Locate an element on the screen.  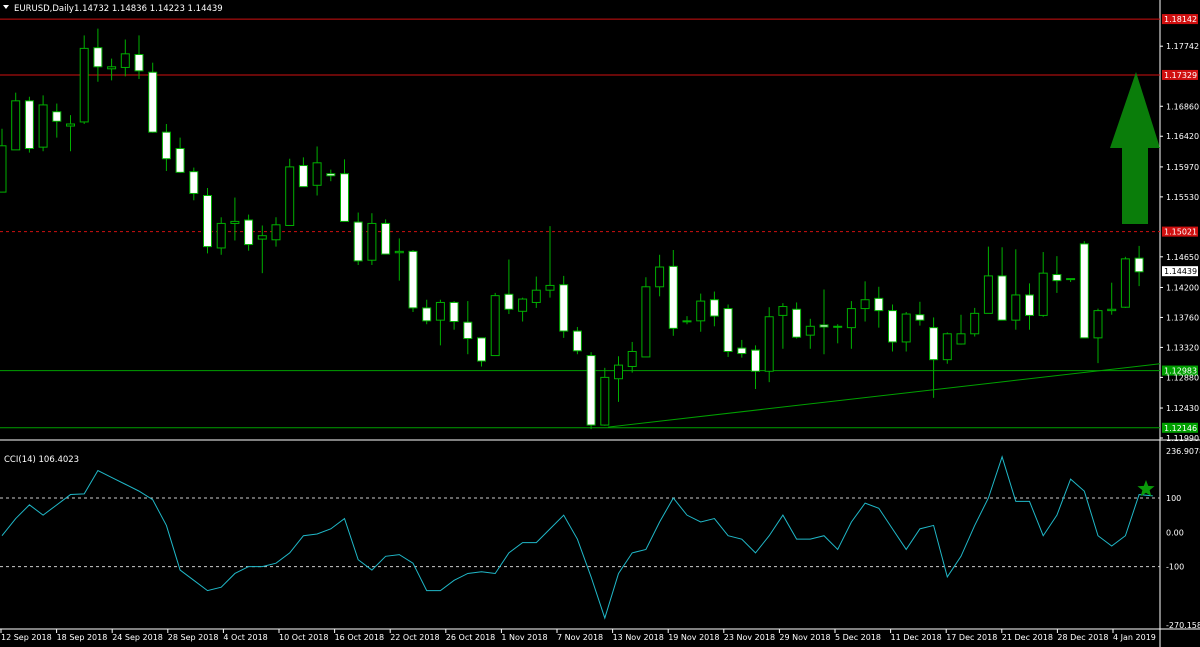
time-tick-label: 7 Nov 2018 is located at coordinates (580, 637).